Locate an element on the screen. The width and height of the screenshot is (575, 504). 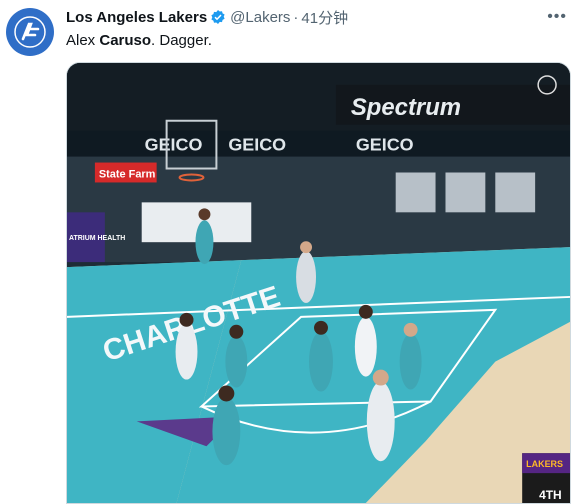
arena-sign: Spectrum is located at coordinates (406, 107).